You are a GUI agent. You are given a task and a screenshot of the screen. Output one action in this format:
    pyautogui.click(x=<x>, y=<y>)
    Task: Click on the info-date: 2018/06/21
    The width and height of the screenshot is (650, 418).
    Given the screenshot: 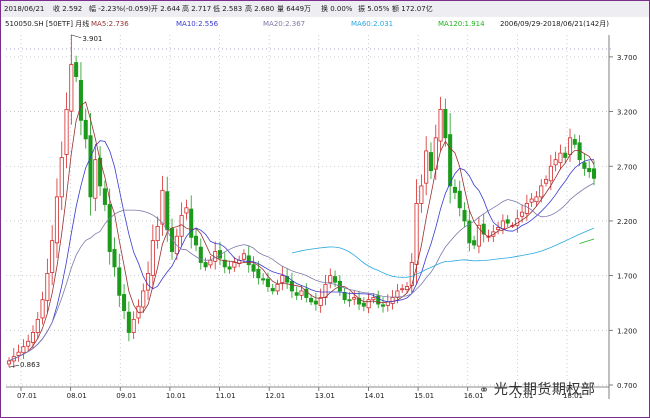 What is the action you would take?
    pyautogui.click(x=24, y=9)
    